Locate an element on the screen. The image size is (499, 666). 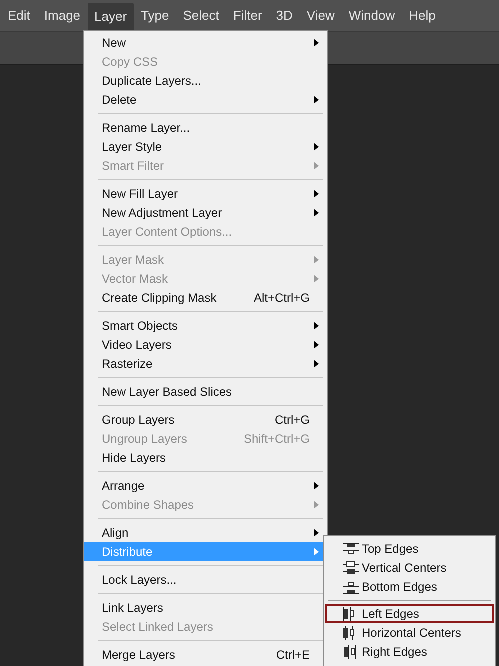
menu-item: Hide Layers is located at coordinates (205, 457).